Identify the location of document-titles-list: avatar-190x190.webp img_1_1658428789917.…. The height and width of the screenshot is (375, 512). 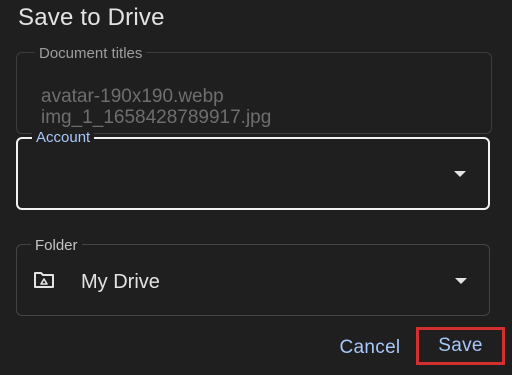
(156, 106).